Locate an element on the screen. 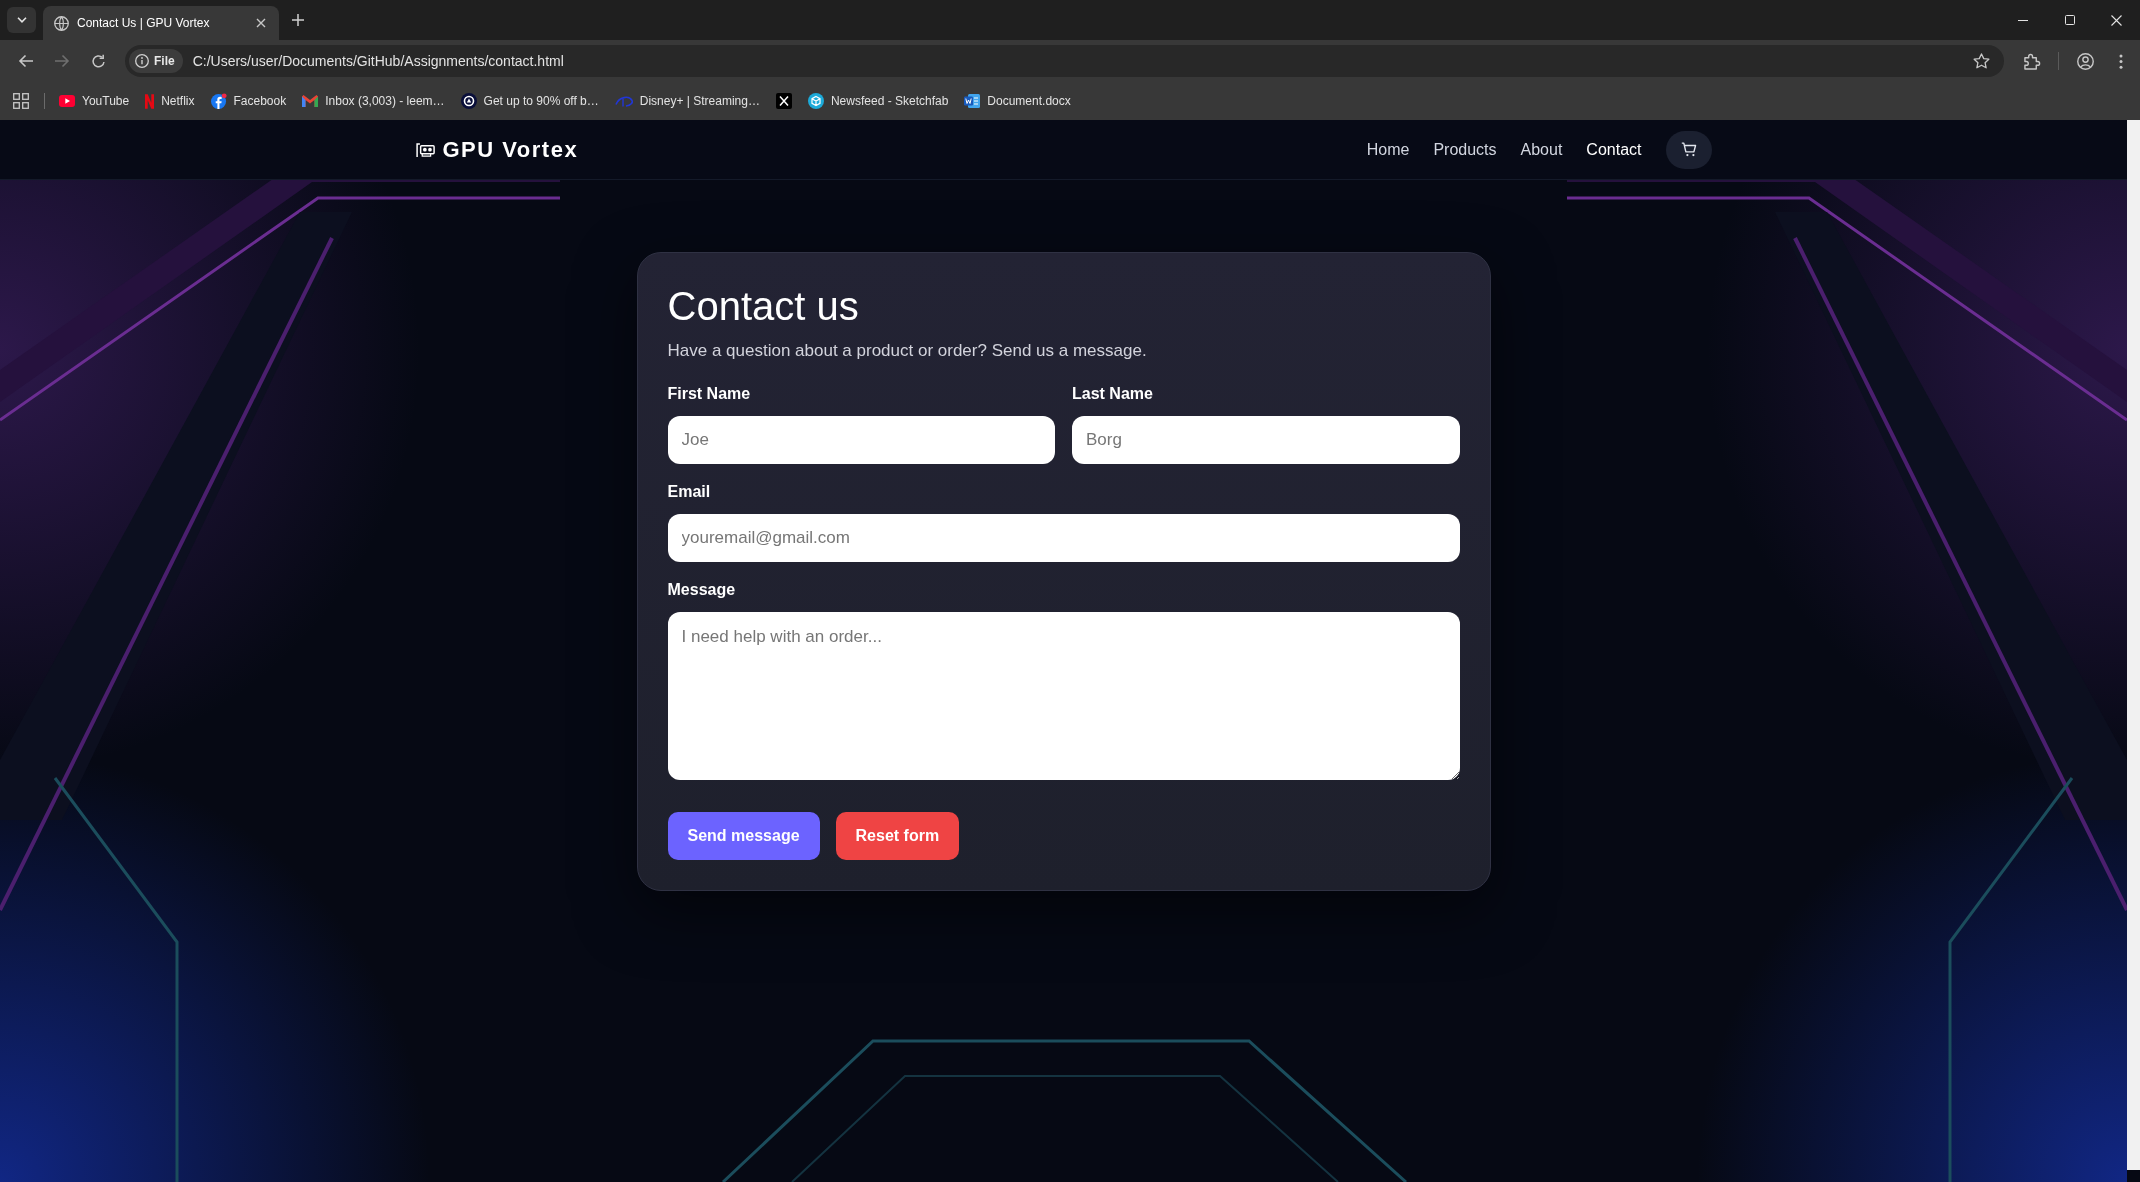 Image resolution: width=2140 pixels, height=1182 pixels. arc-logo-icon is located at coordinates (623, 101).